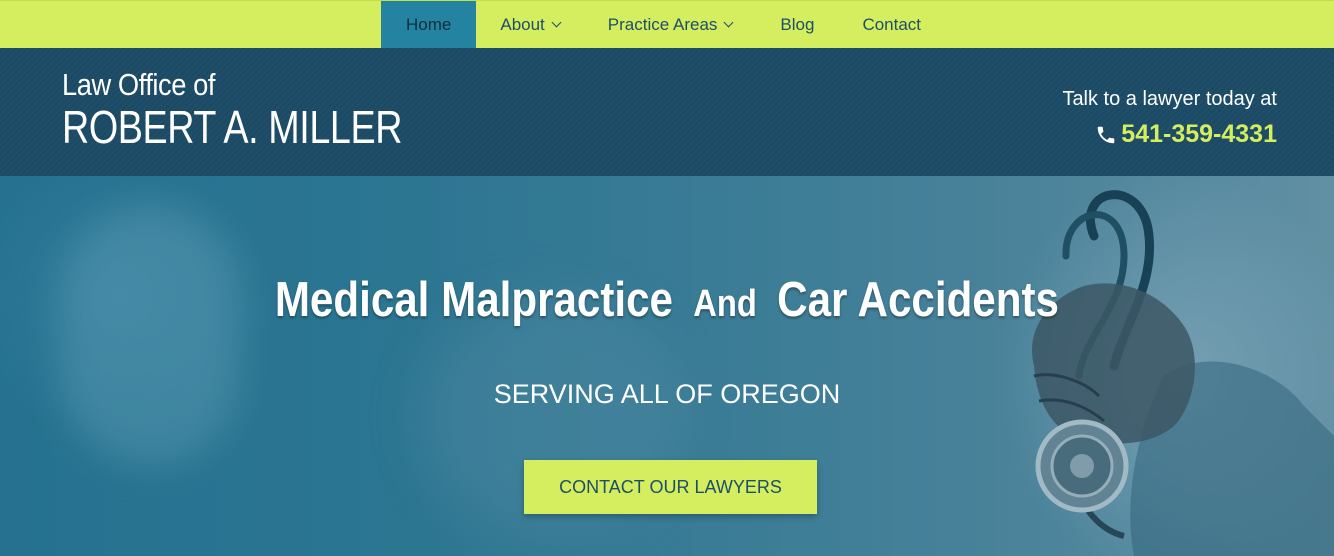 Image resolution: width=1334 pixels, height=556 pixels. I want to click on nav-item-label: Blog, so click(797, 24).